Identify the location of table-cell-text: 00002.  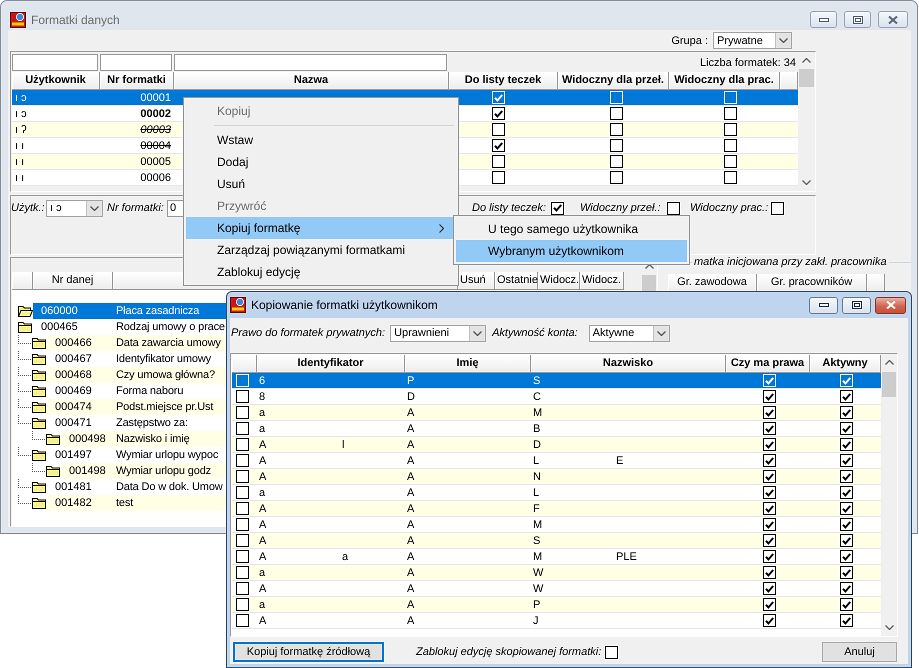
(155, 114).